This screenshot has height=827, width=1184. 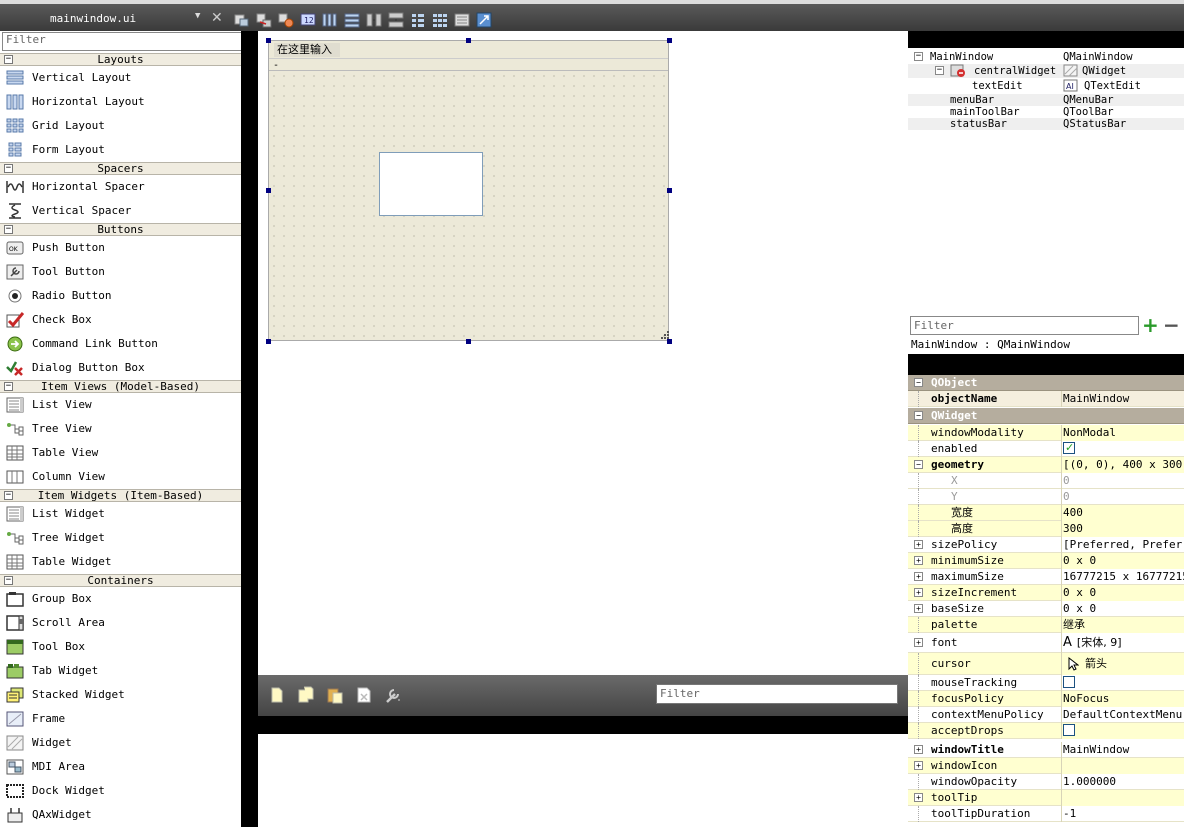 What do you see at coordinates (120, 623) in the screenshot?
I see `widget-item-scroll-area: Scroll Area` at bounding box center [120, 623].